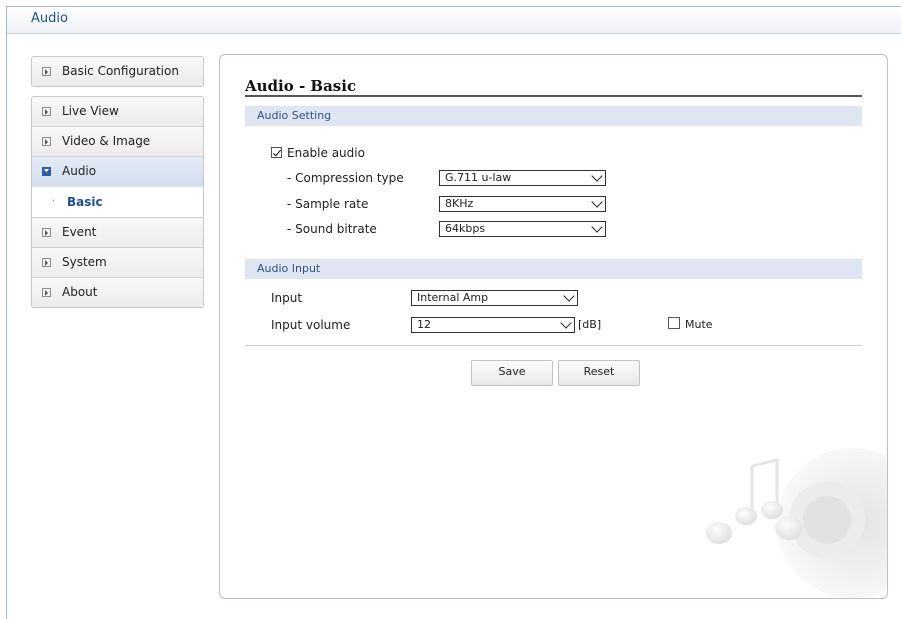 The height and width of the screenshot is (619, 901). I want to click on save-button: Save, so click(512, 373).